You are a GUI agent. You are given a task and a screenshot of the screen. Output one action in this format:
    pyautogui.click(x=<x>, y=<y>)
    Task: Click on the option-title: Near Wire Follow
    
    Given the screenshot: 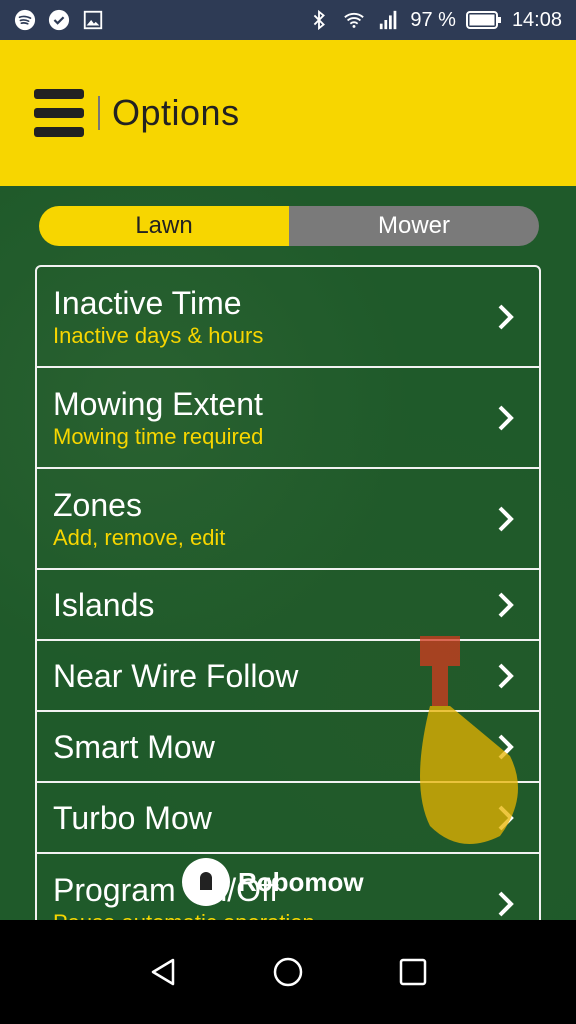 What is the action you would take?
    pyautogui.click(x=176, y=675)
    